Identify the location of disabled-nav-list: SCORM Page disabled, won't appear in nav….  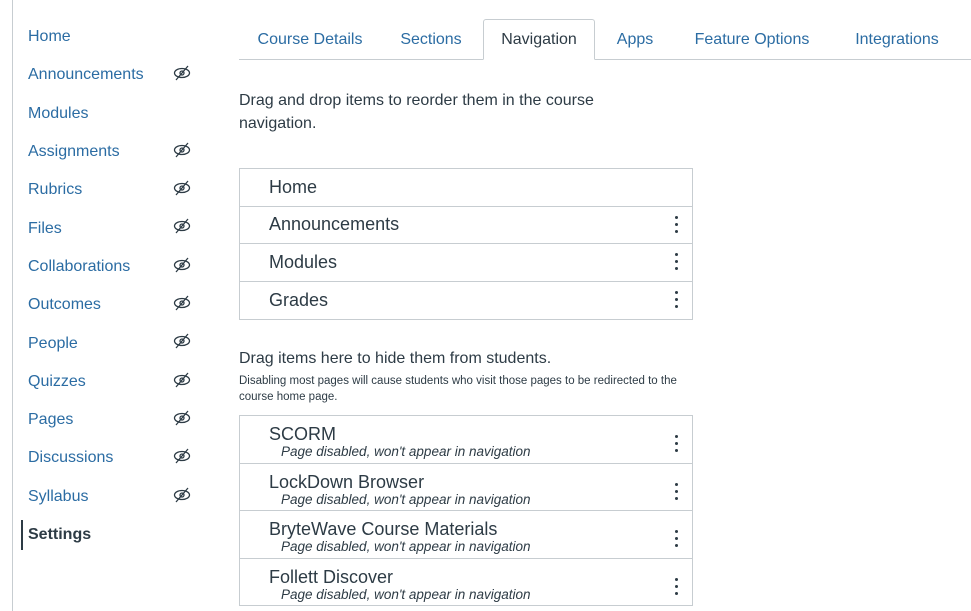
(466, 510).